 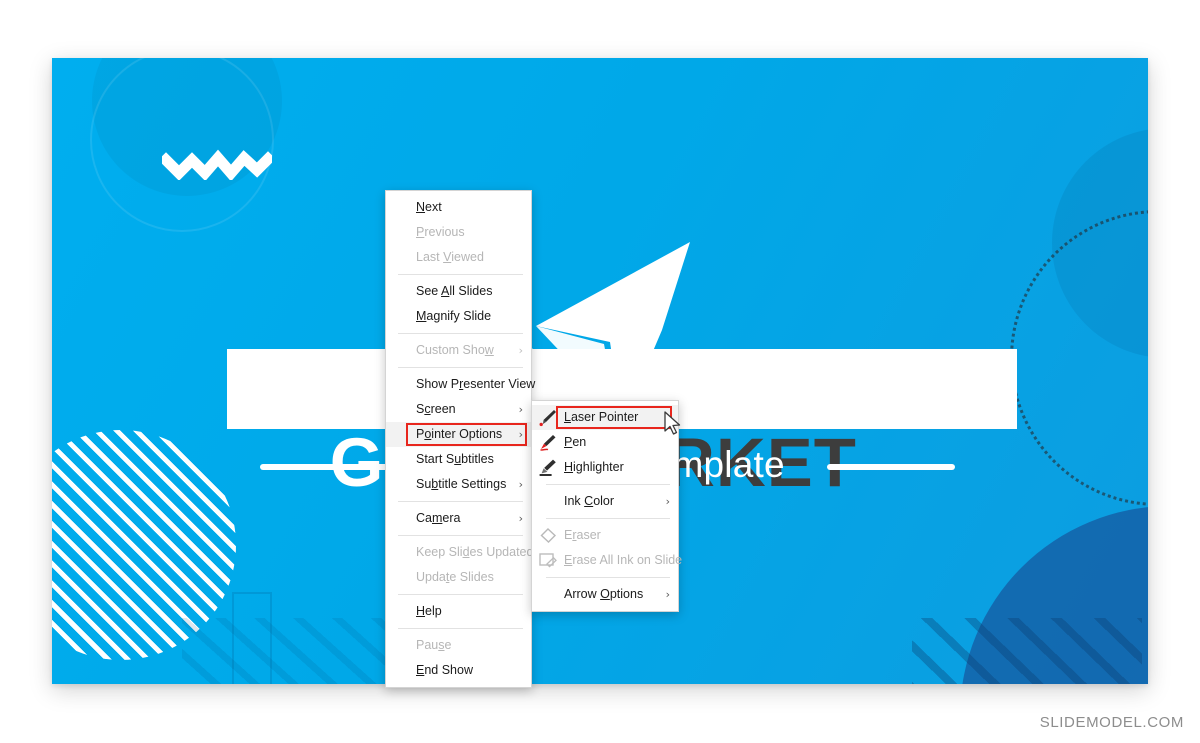 I want to click on menu-item-next: Next, so click(x=458, y=207).